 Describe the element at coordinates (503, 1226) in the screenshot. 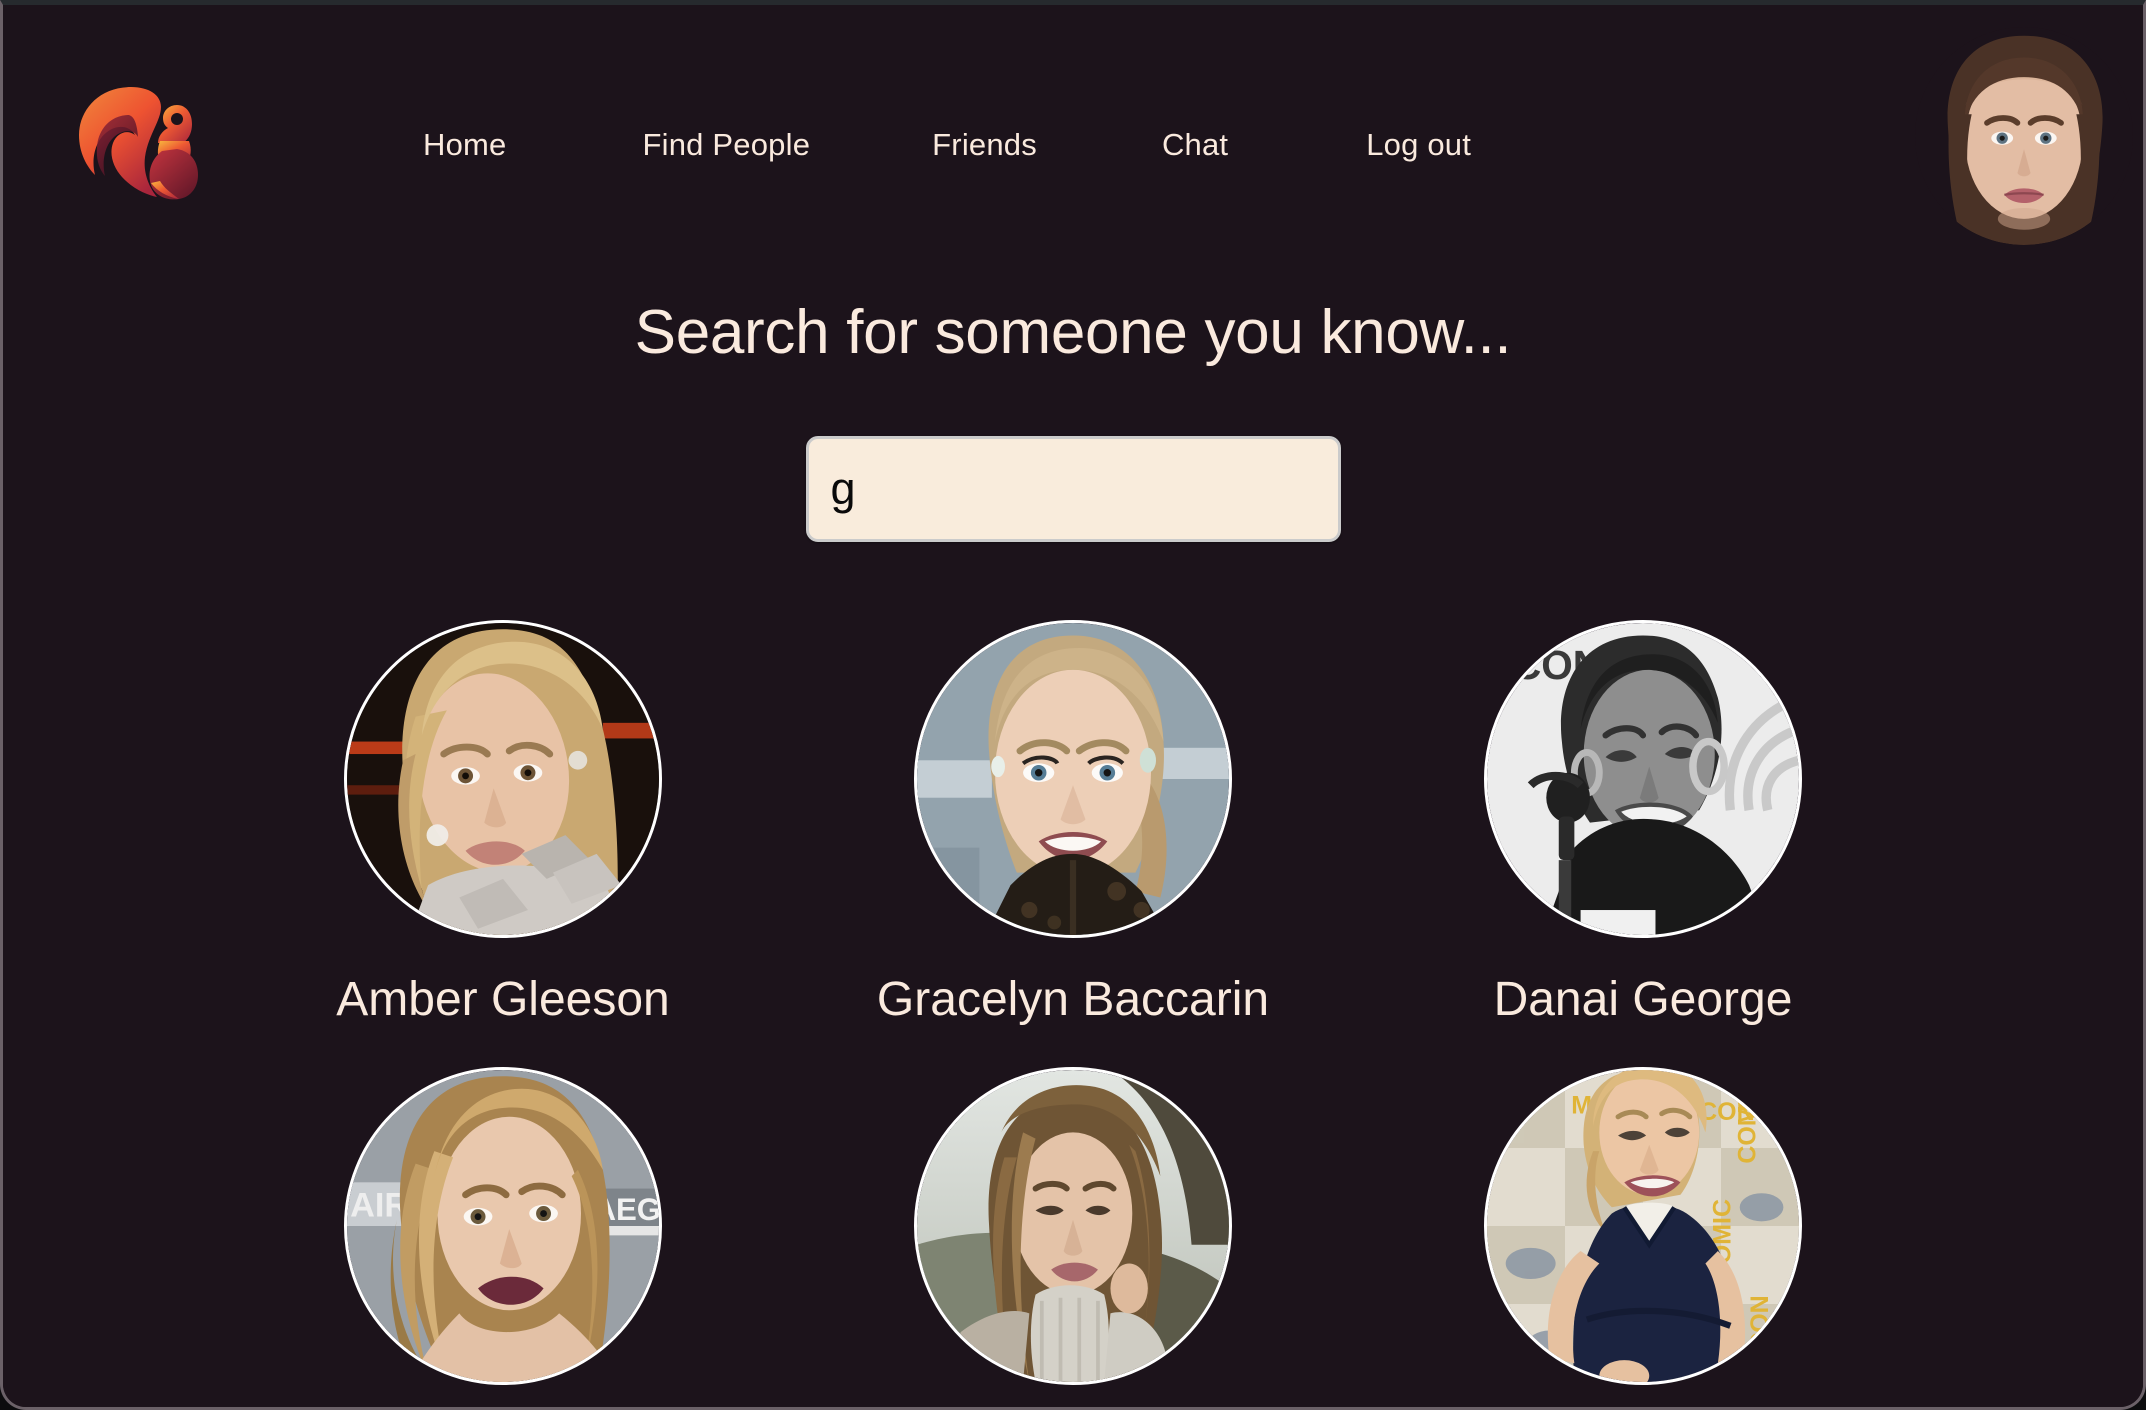

I see `avatar-result-4: AIR AEGE` at that location.